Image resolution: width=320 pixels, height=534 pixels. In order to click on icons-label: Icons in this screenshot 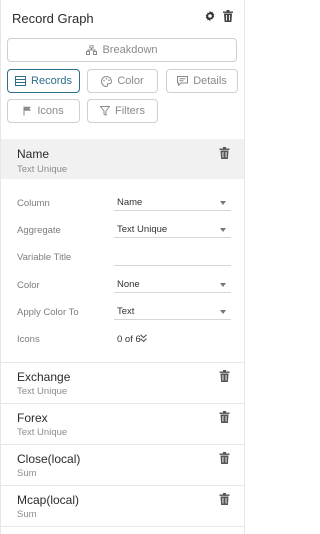, I will do `click(50, 111)`.